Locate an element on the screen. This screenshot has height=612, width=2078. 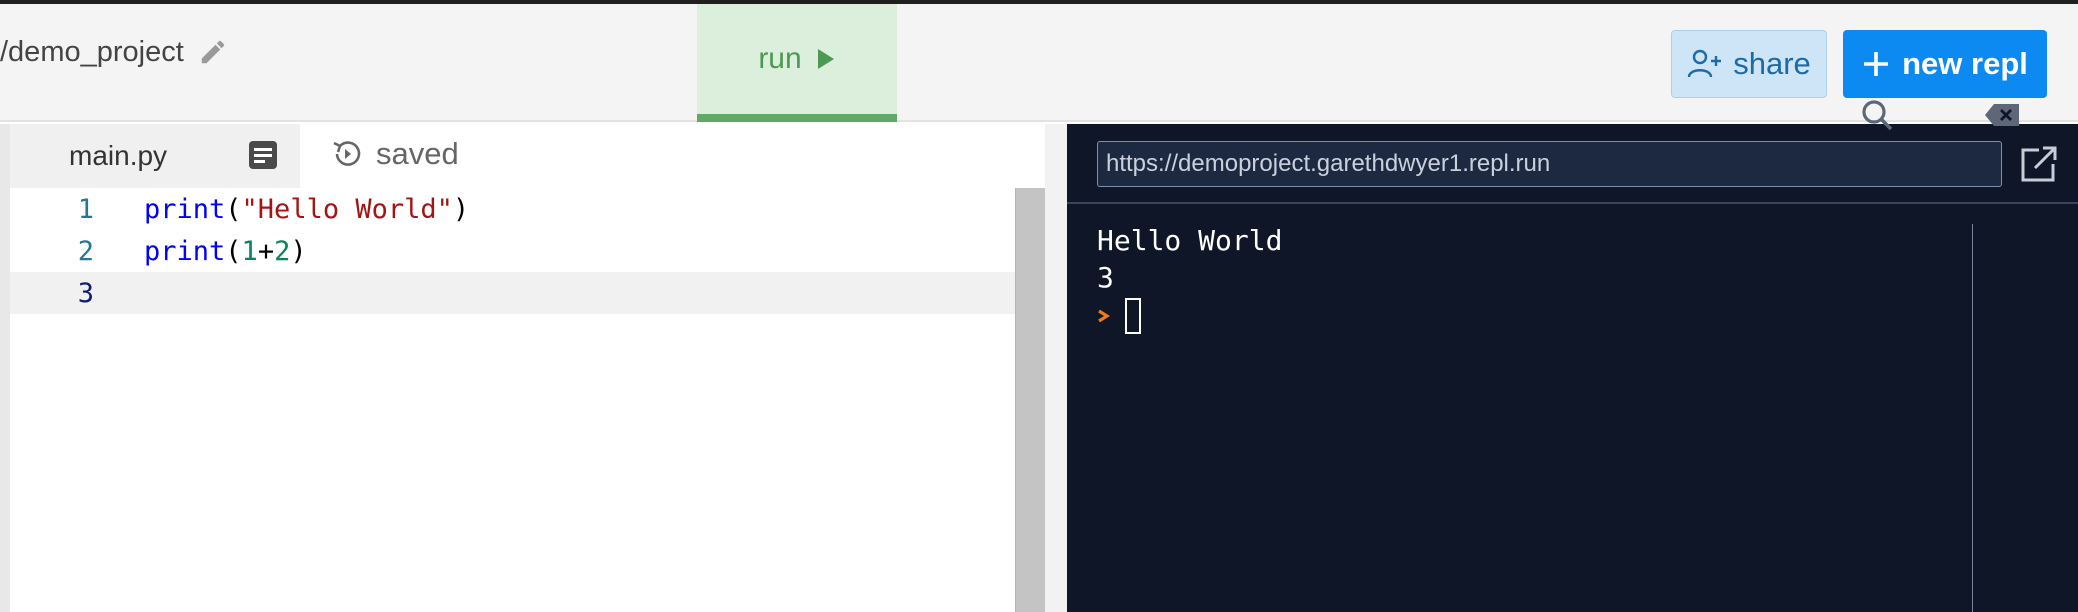
code-line: 3 is located at coordinates (512, 293).